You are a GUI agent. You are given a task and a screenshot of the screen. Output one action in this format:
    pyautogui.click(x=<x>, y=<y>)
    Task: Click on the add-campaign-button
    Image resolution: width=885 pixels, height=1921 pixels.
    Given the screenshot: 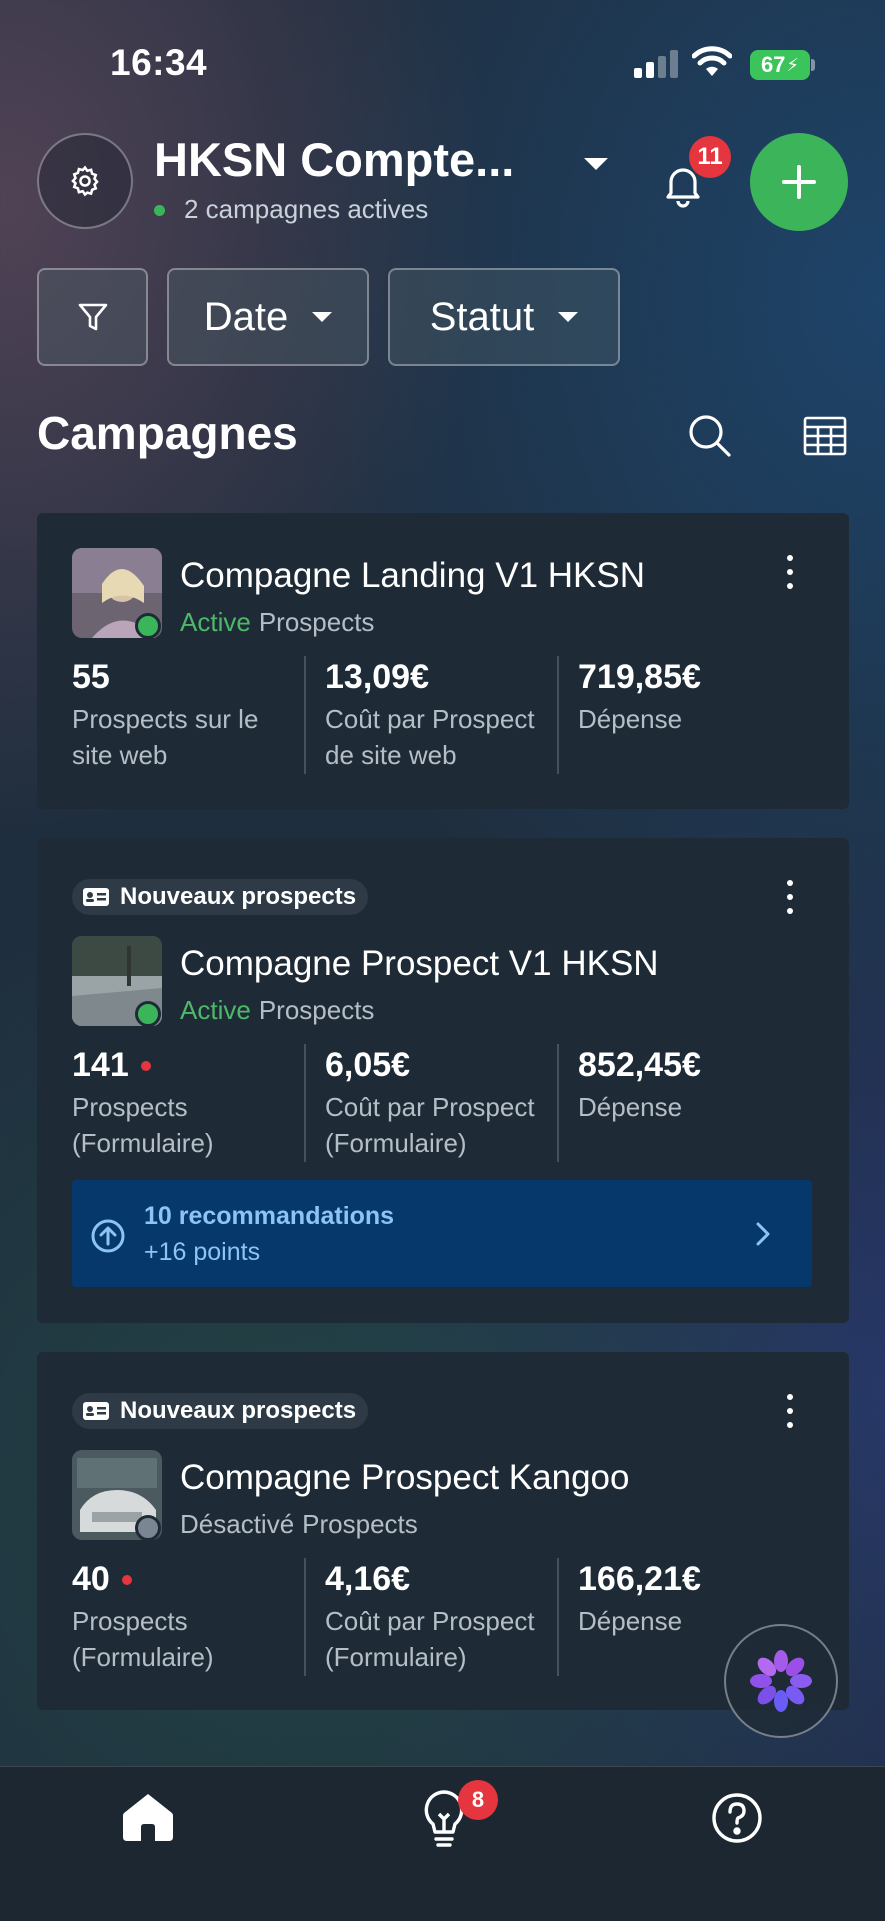 What is the action you would take?
    pyautogui.click(x=799, y=182)
    